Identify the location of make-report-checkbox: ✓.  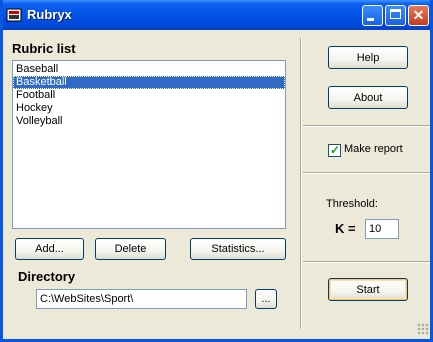
(334, 150).